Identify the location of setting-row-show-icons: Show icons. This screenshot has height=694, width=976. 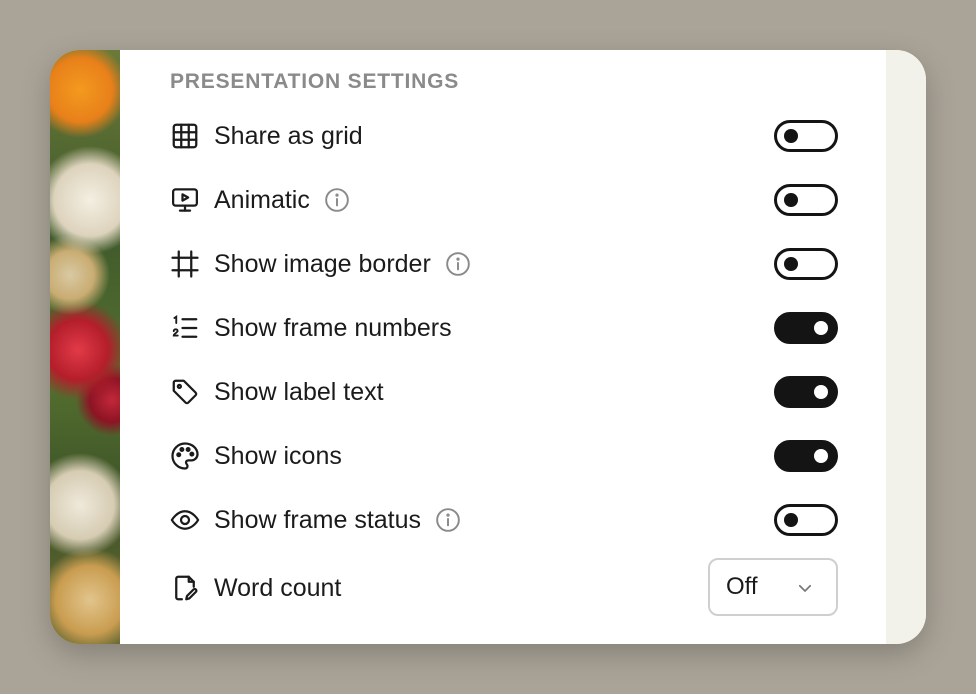
(504, 456).